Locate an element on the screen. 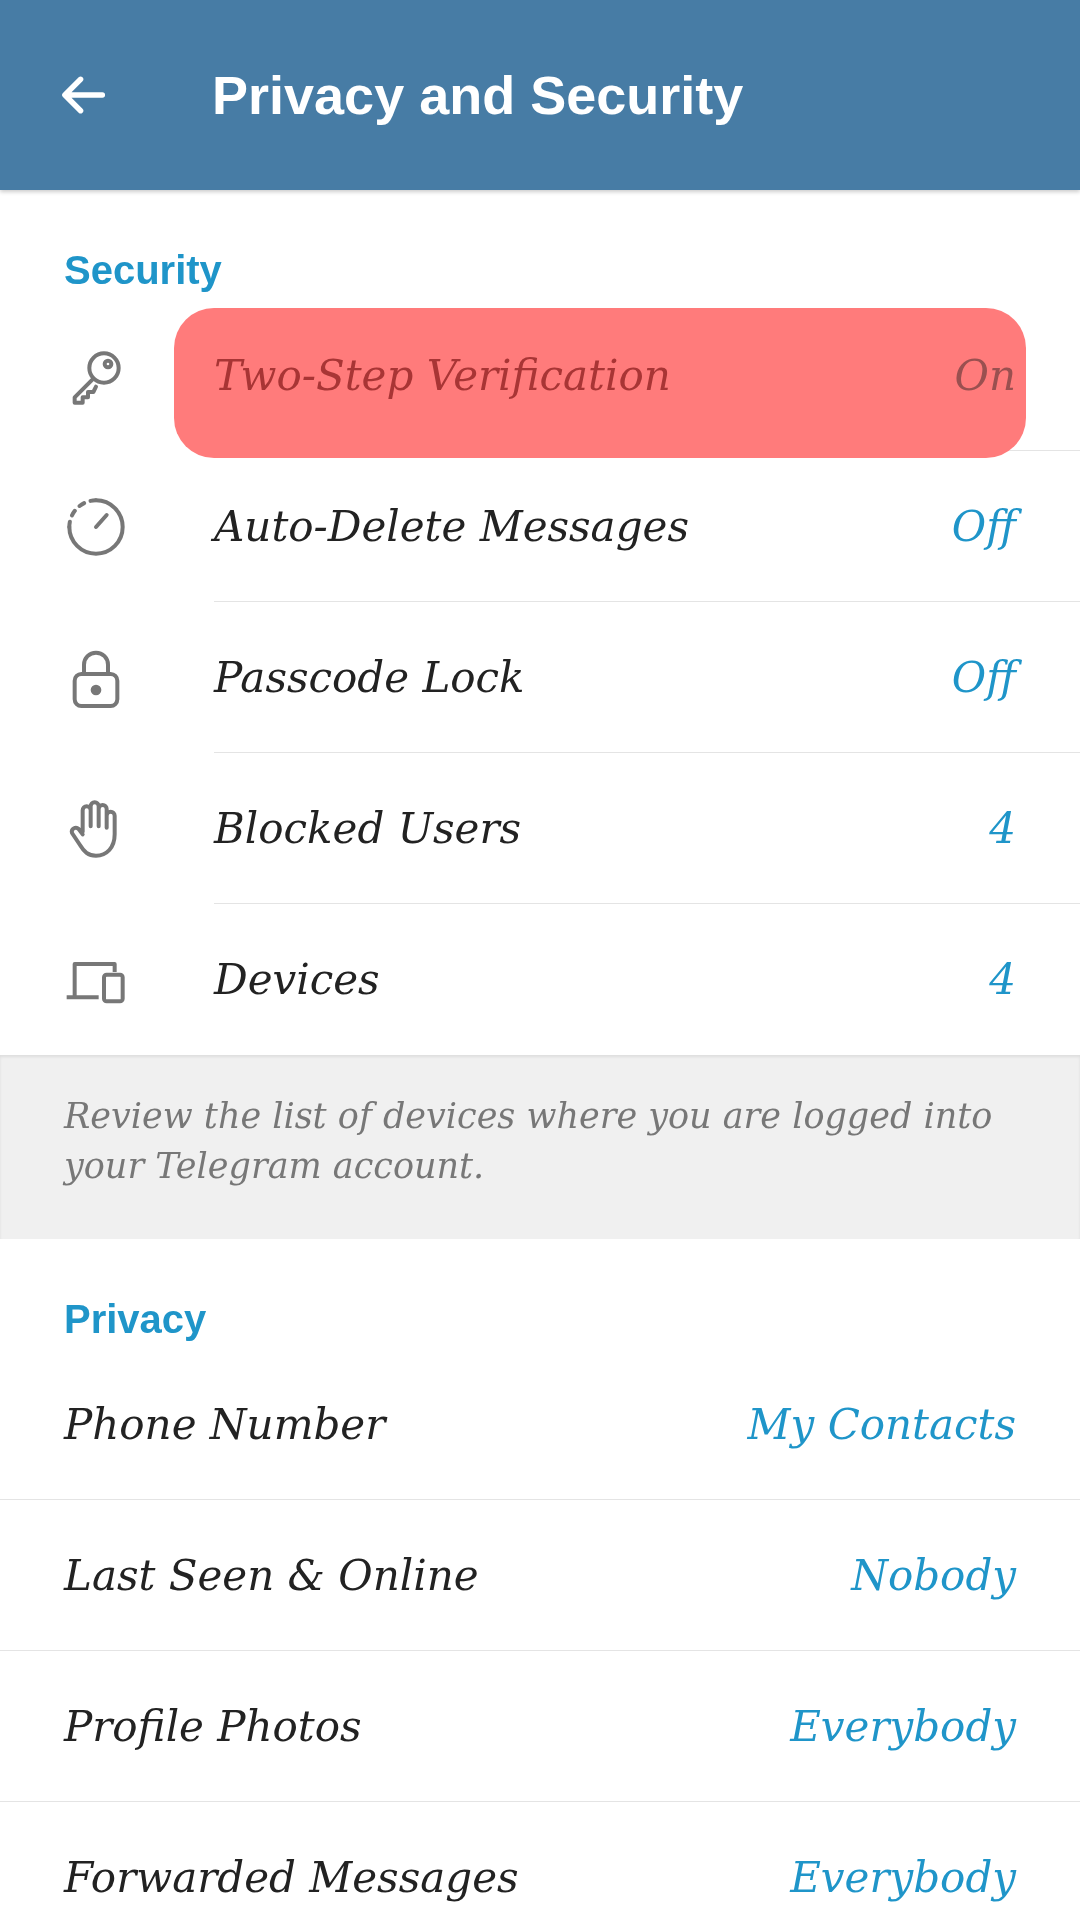 The height and width of the screenshot is (1920, 1080). setting-value: On is located at coordinates (985, 375).